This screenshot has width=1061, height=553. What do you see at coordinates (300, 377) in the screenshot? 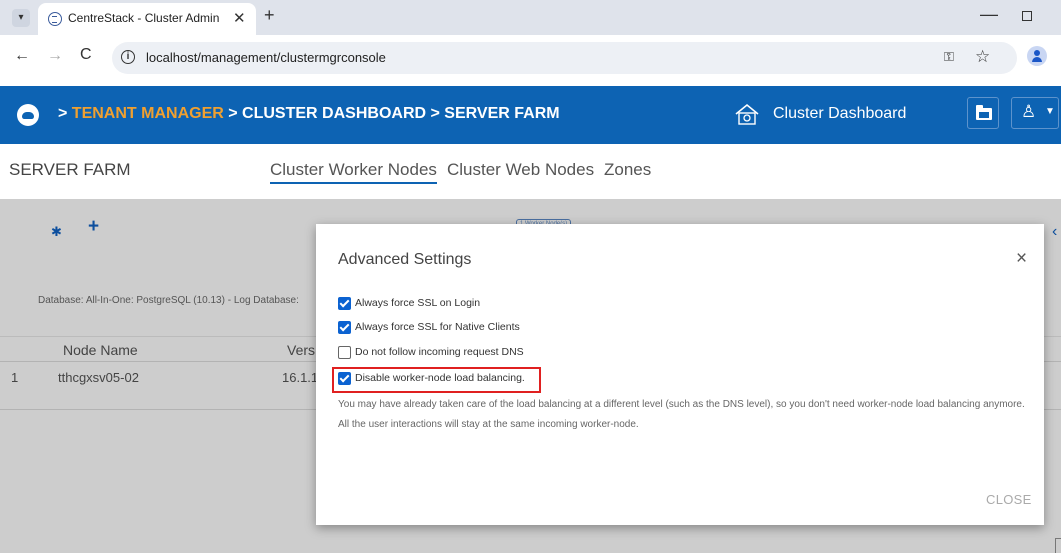
I see `row-version: 16.1.1` at bounding box center [300, 377].